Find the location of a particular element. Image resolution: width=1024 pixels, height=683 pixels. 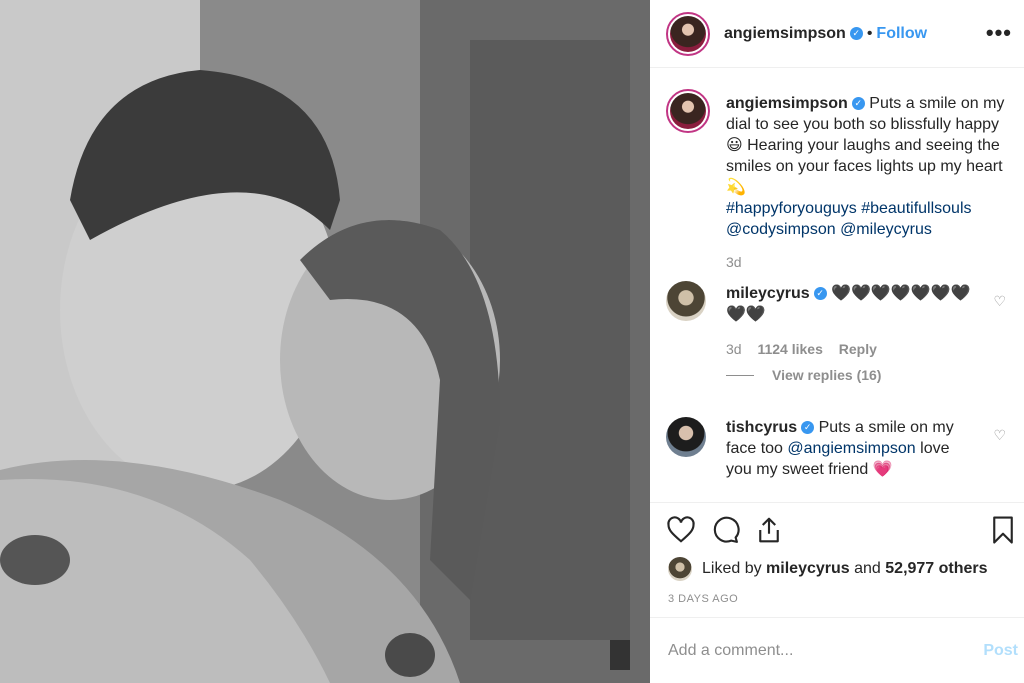

comment-input is located at coordinates (808, 651).